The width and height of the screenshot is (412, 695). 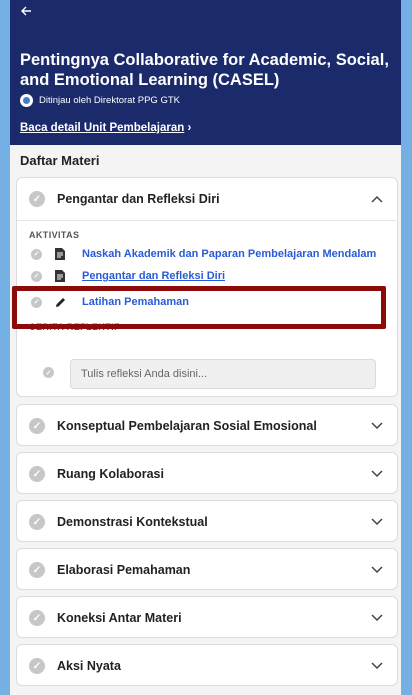 What do you see at coordinates (74, 327) in the screenshot?
I see `reflection-label: CERITA REFLEKTIF` at bounding box center [74, 327].